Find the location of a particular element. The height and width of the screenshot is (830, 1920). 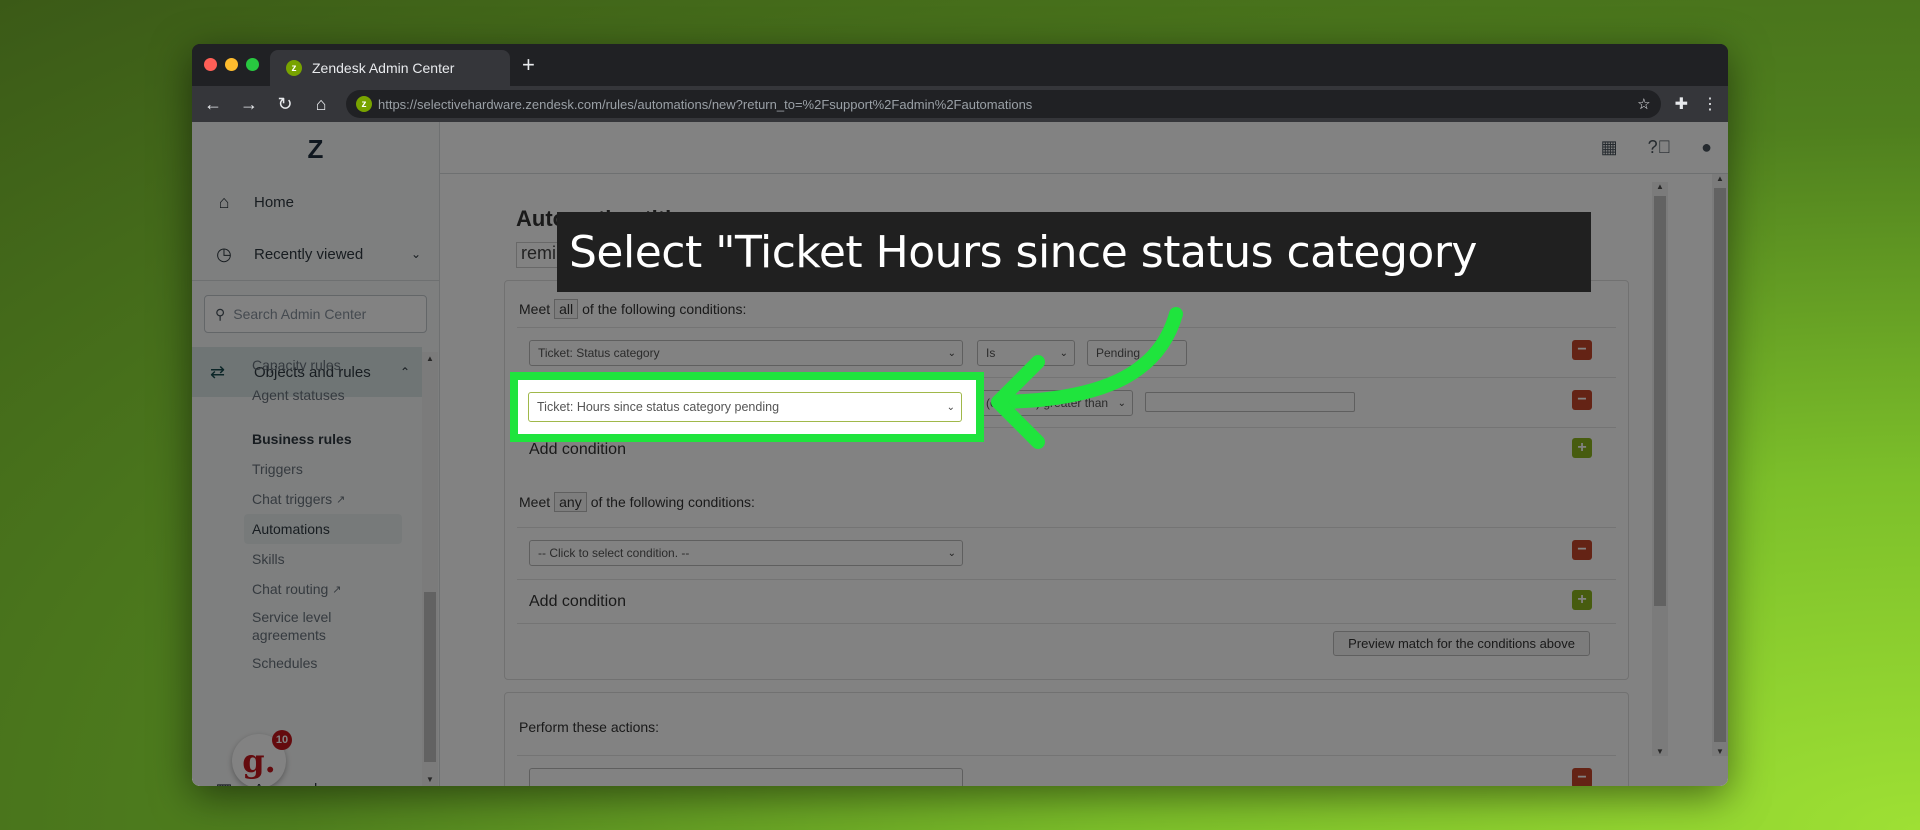

tab-bar: z Zendesk Admin Center + is located at coordinates (960, 65).